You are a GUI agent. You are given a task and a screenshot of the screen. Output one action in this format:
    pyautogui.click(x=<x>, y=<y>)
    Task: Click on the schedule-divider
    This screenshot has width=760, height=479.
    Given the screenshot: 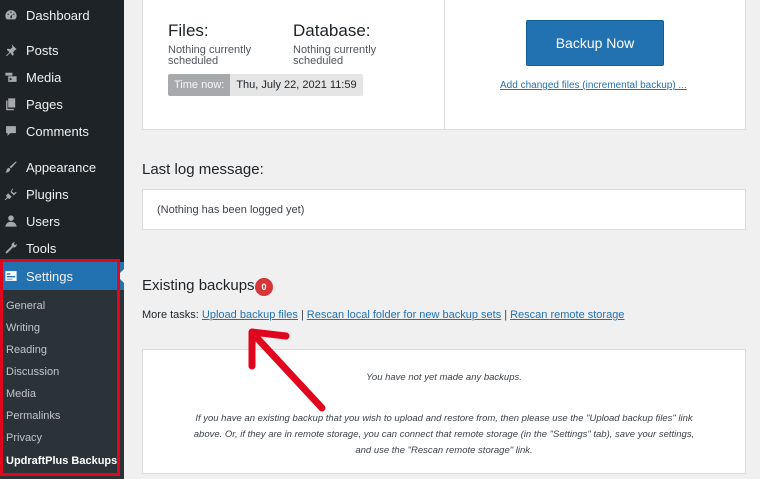 What is the action you would take?
    pyautogui.click(x=444, y=65)
    